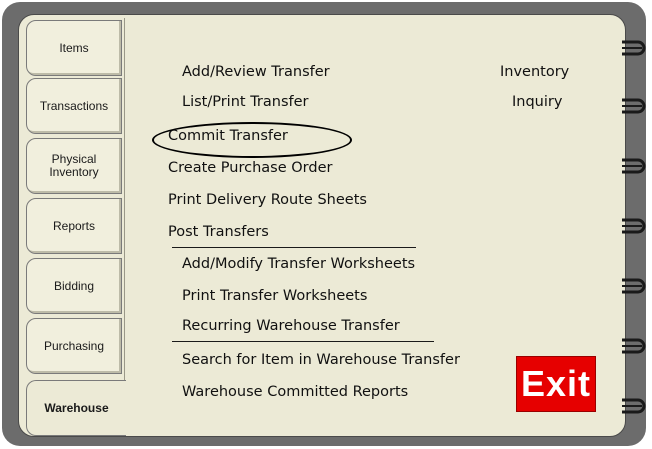  I want to click on tab-transactions-label: Transactions, so click(74, 105).